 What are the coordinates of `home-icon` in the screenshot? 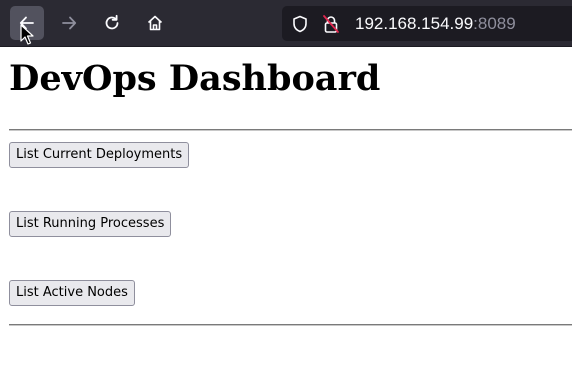 It's located at (155, 23).